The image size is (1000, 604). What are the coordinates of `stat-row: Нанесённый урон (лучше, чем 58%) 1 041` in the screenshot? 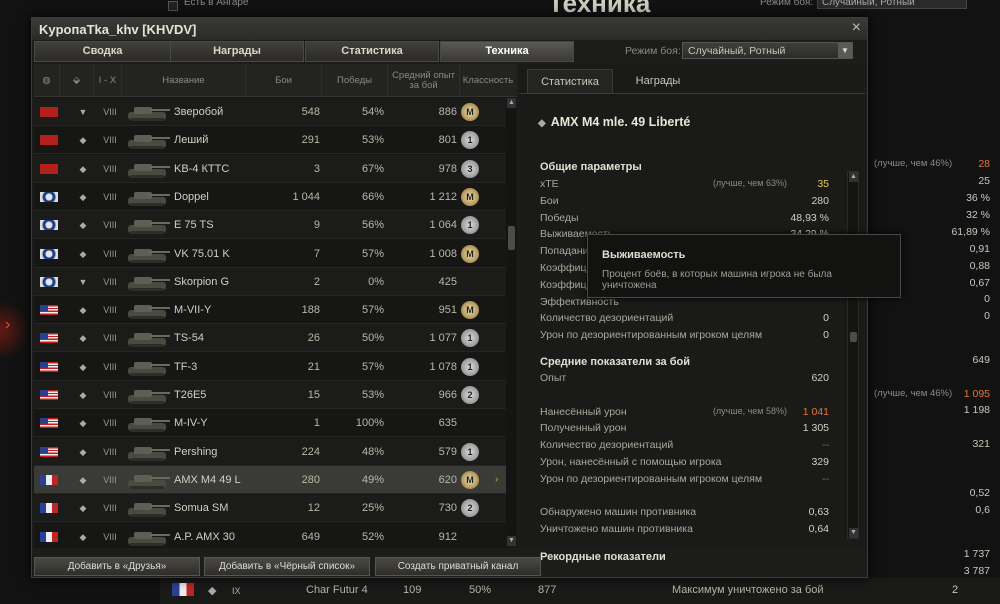 It's located at (684, 414).